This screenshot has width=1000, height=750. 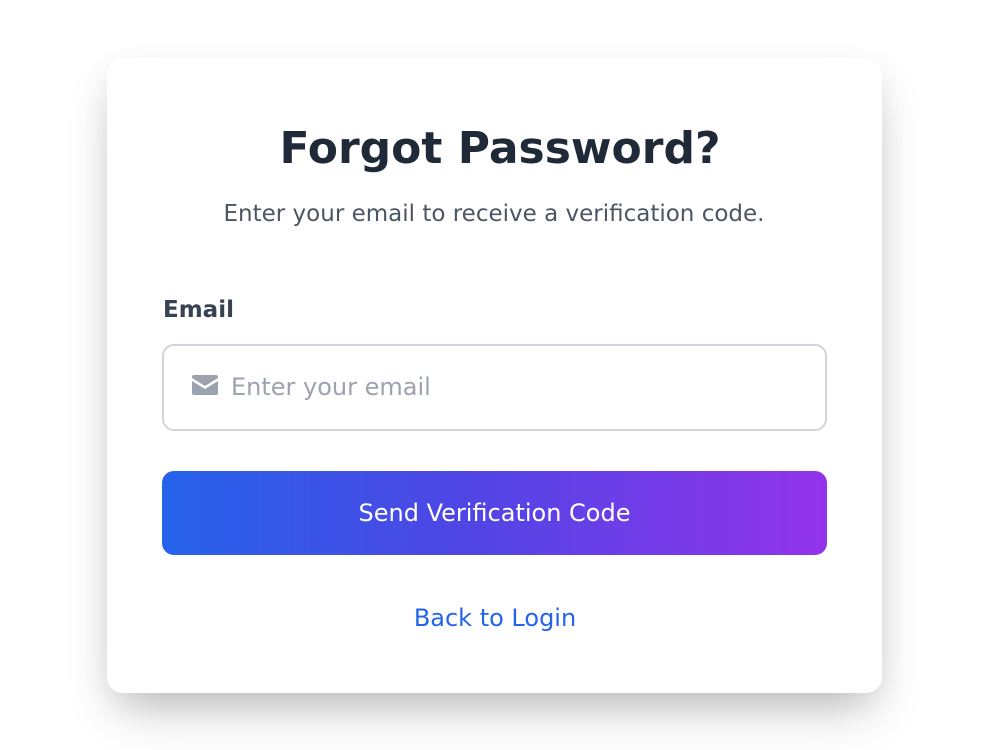 What do you see at coordinates (494, 513) in the screenshot?
I see `send-verification-code-button: Send Verification Code` at bounding box center [494, 513].